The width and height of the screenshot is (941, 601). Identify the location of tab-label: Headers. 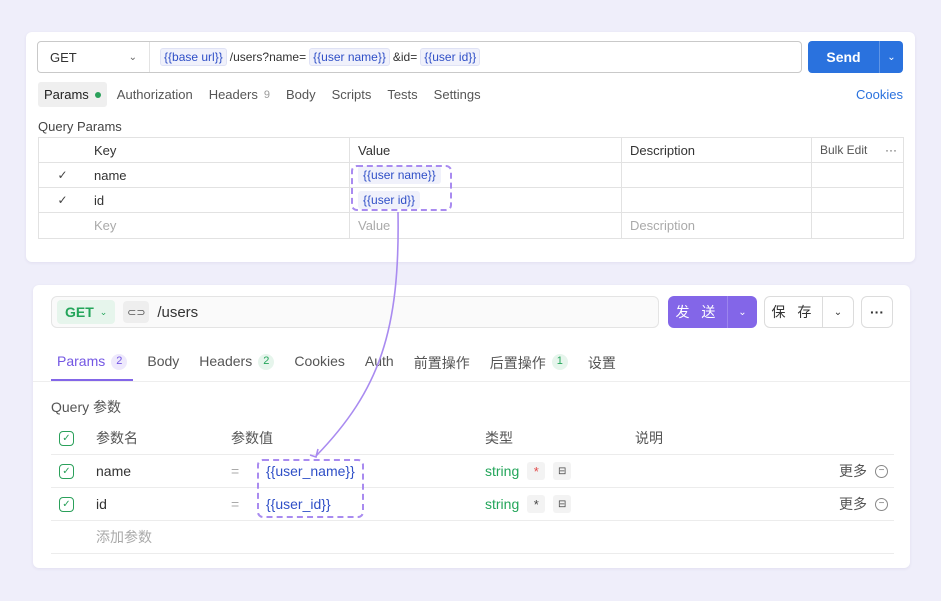
(226, 361).